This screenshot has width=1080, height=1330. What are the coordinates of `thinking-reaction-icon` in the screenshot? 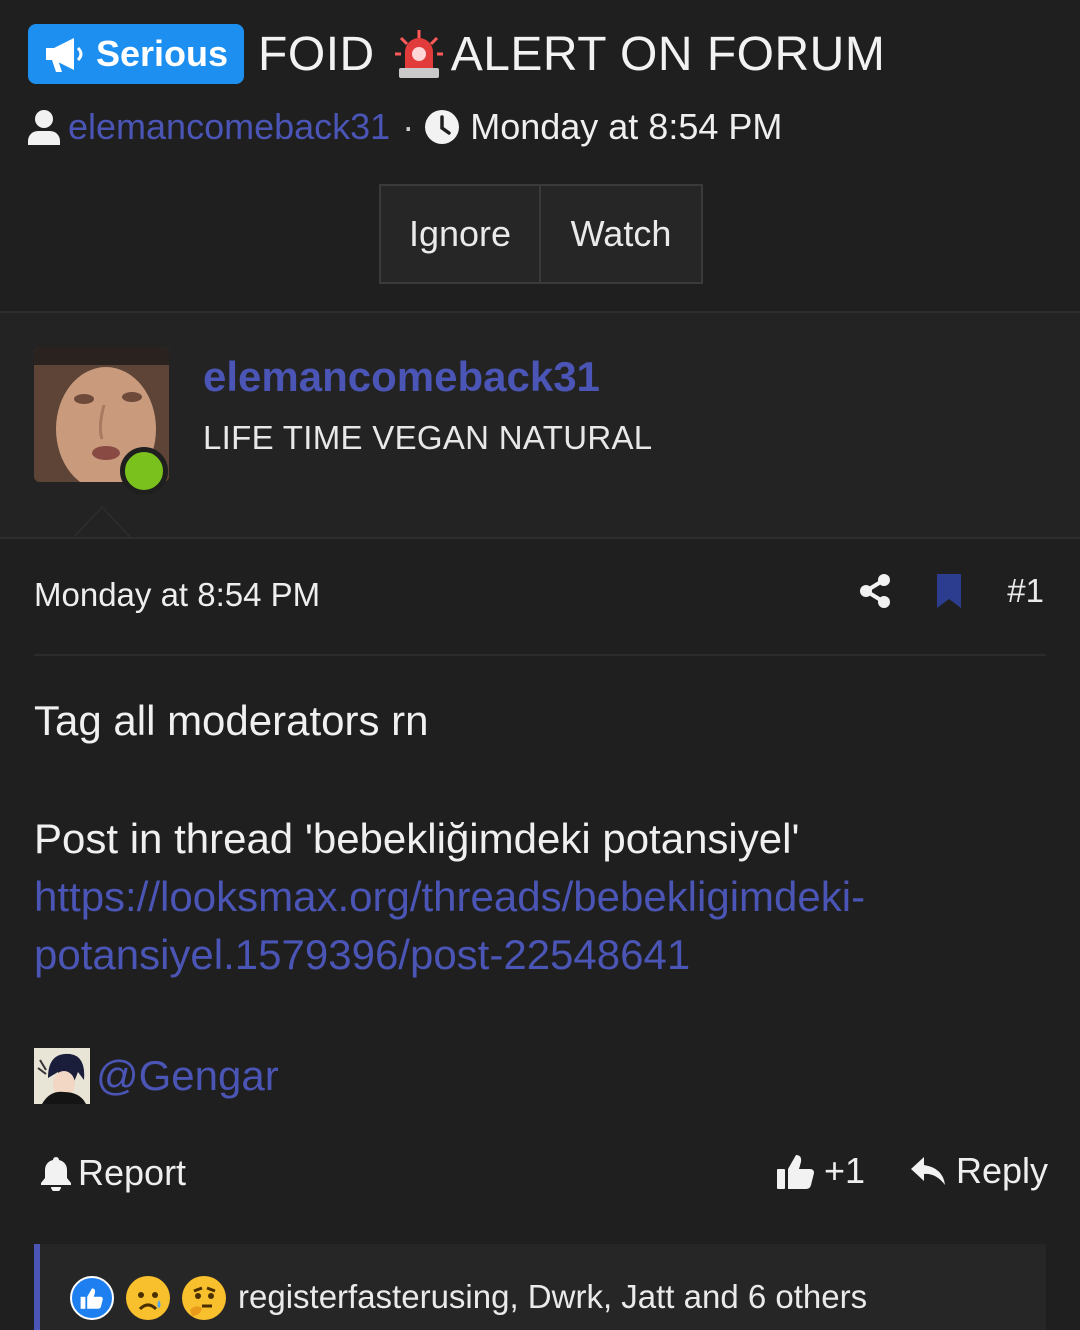 It's located at (204, 1298).